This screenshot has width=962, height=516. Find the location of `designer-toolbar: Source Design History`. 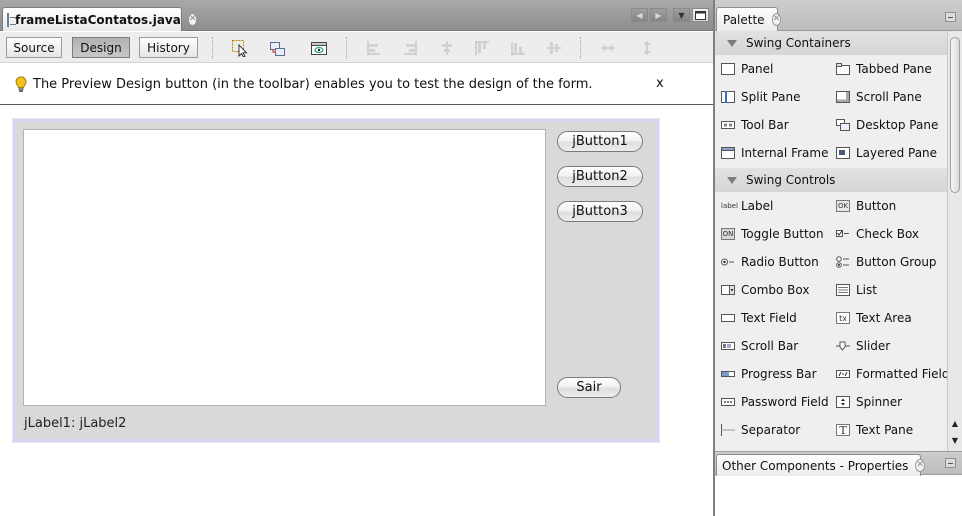

designer-toolbar: Source Design History is located at coordinates (356, 47).